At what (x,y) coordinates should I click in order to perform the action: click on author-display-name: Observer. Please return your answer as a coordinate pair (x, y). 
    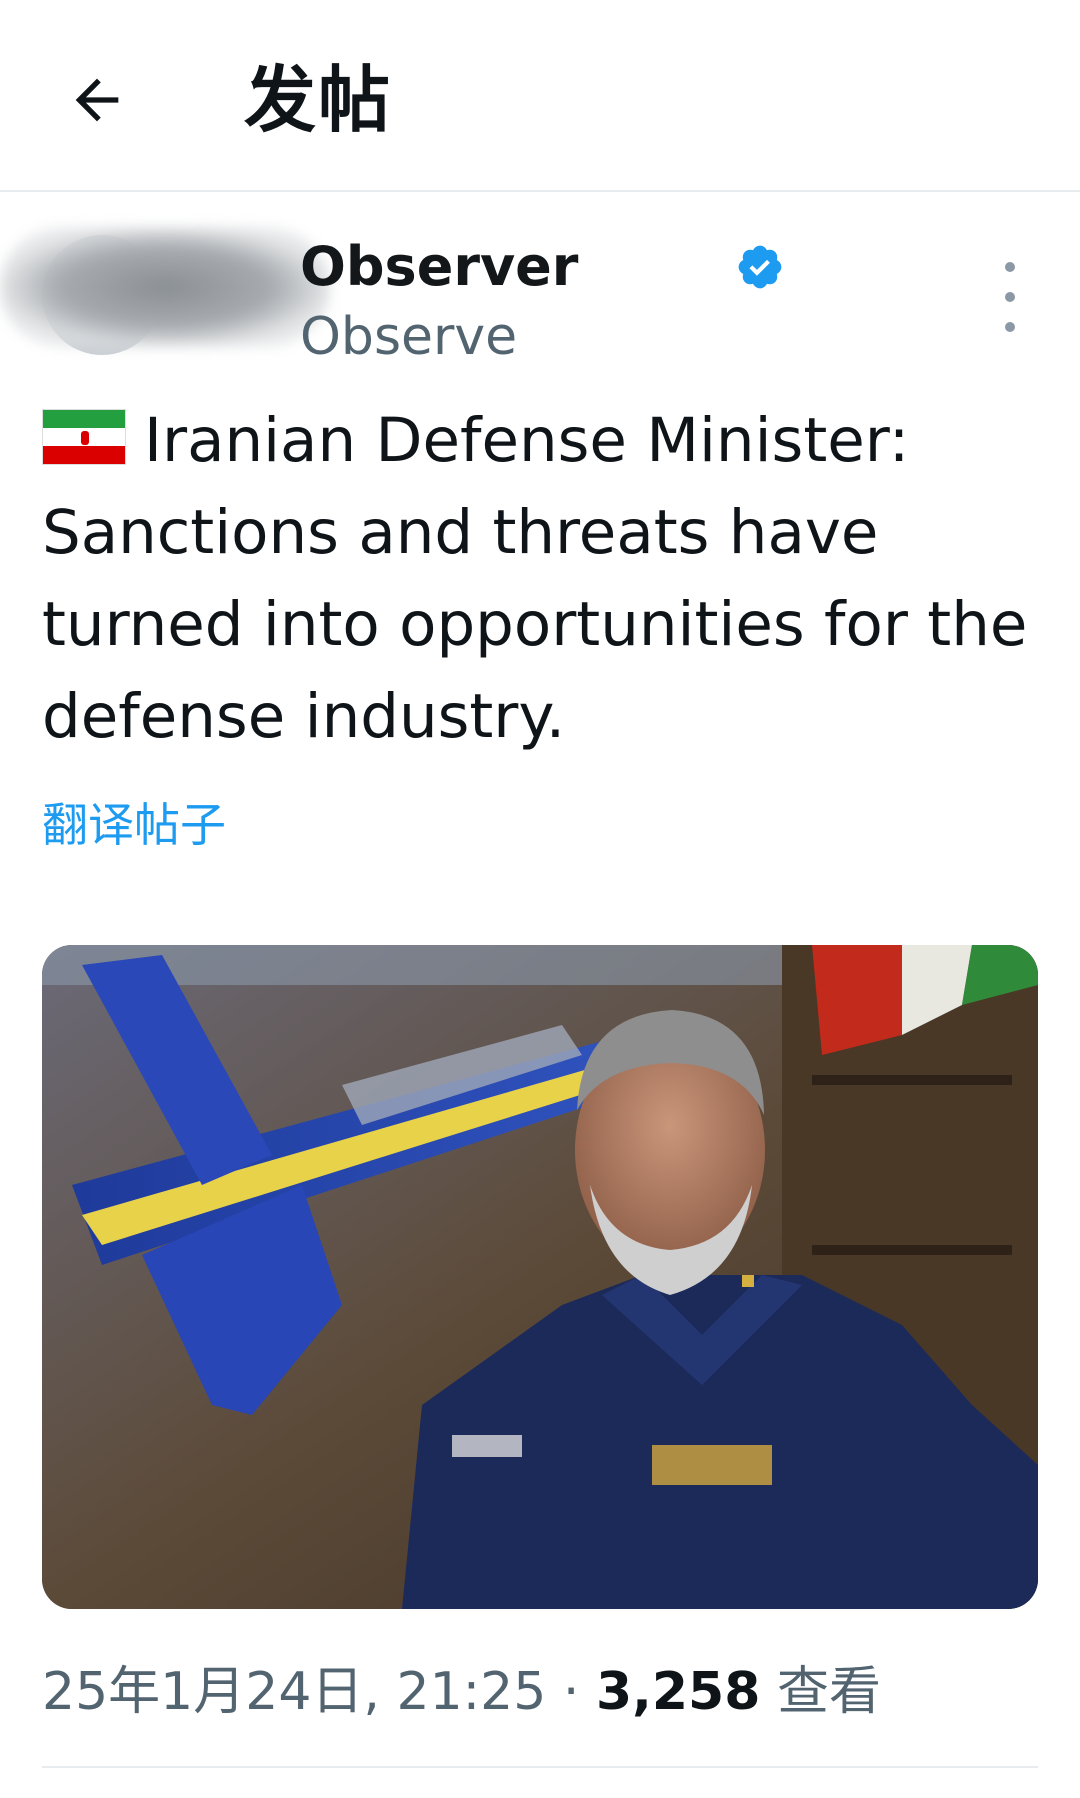
    Looking at the image, I should click on (439, 267).